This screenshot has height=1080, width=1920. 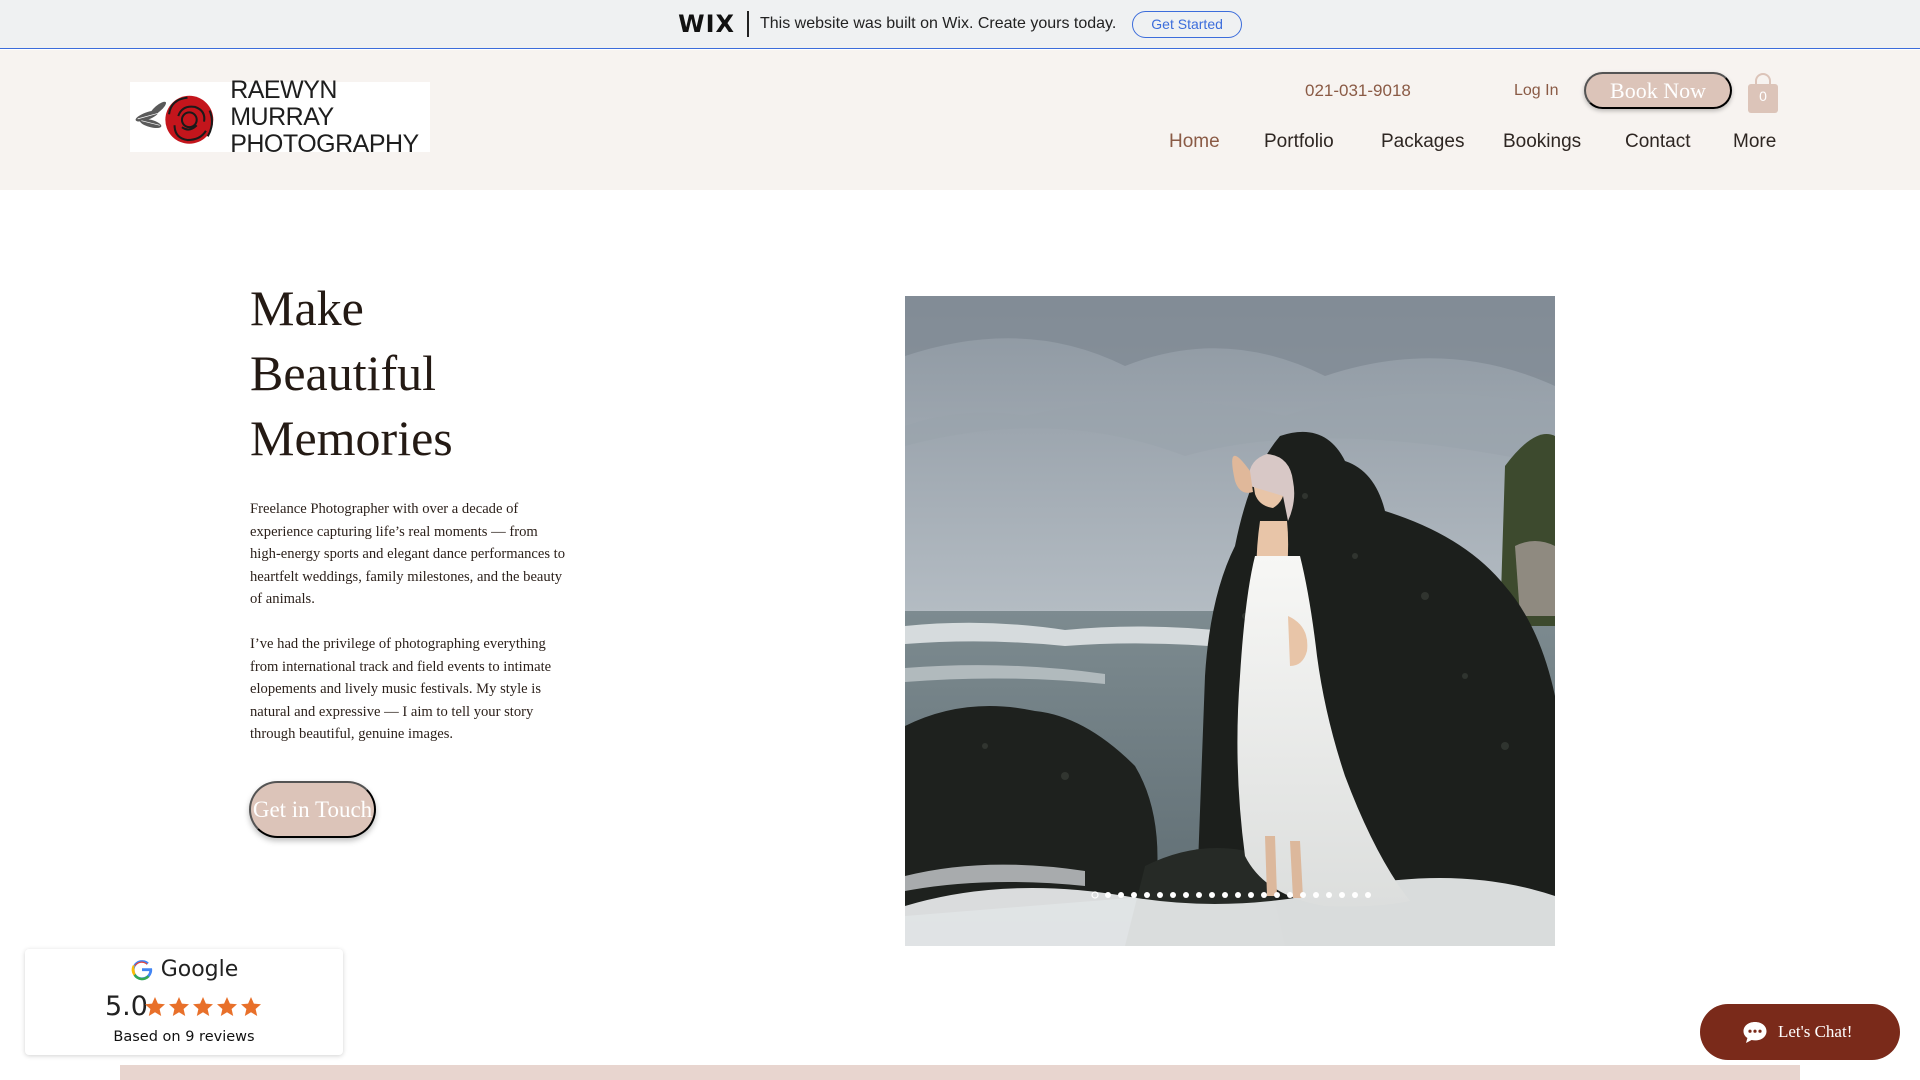 What do you see at coordinates (283, 103) in the screenshot?
I see `logo-line-1: RAEWYN MURRAY` at bounding box center [283, 103].